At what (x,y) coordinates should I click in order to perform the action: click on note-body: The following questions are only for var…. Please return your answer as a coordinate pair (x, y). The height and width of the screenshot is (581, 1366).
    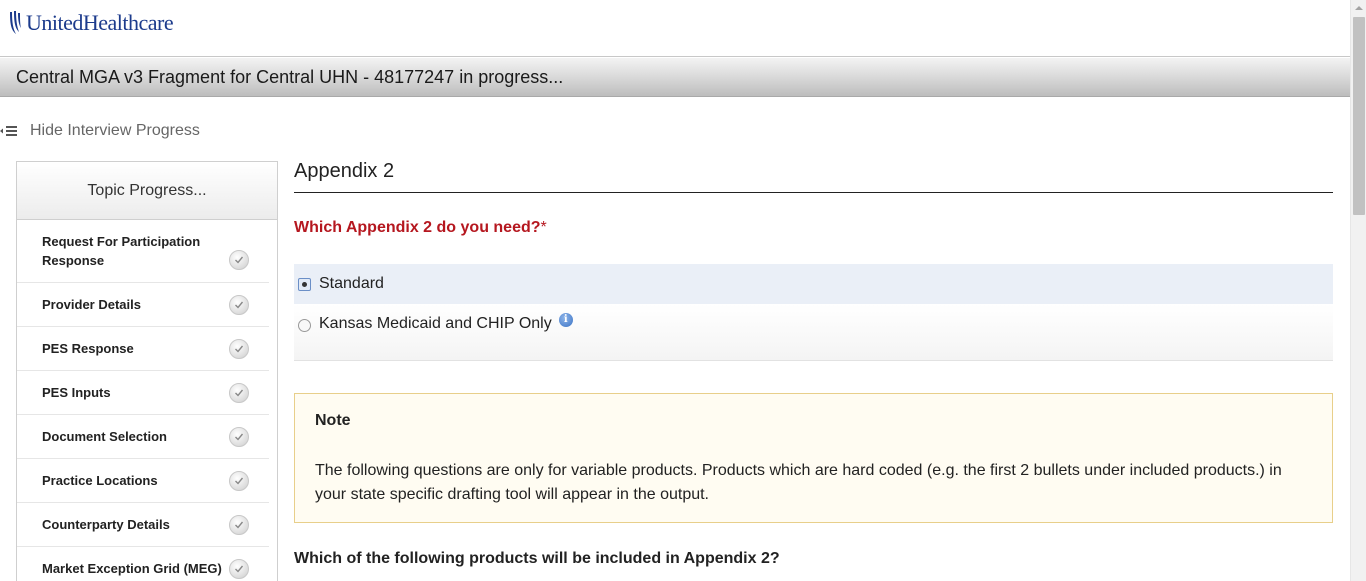
    Looking at the image, I should click on (798, 482).